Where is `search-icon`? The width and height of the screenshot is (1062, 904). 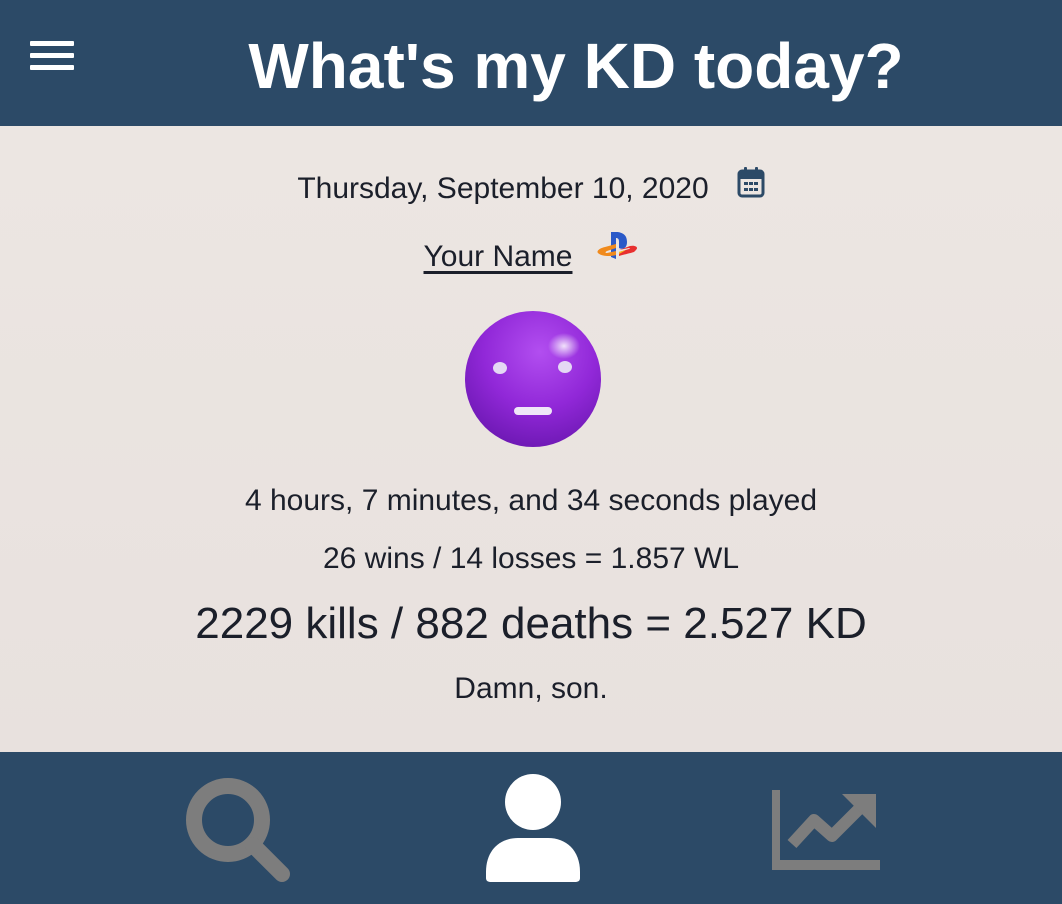
search-icon is located at coordinates (237, 829).